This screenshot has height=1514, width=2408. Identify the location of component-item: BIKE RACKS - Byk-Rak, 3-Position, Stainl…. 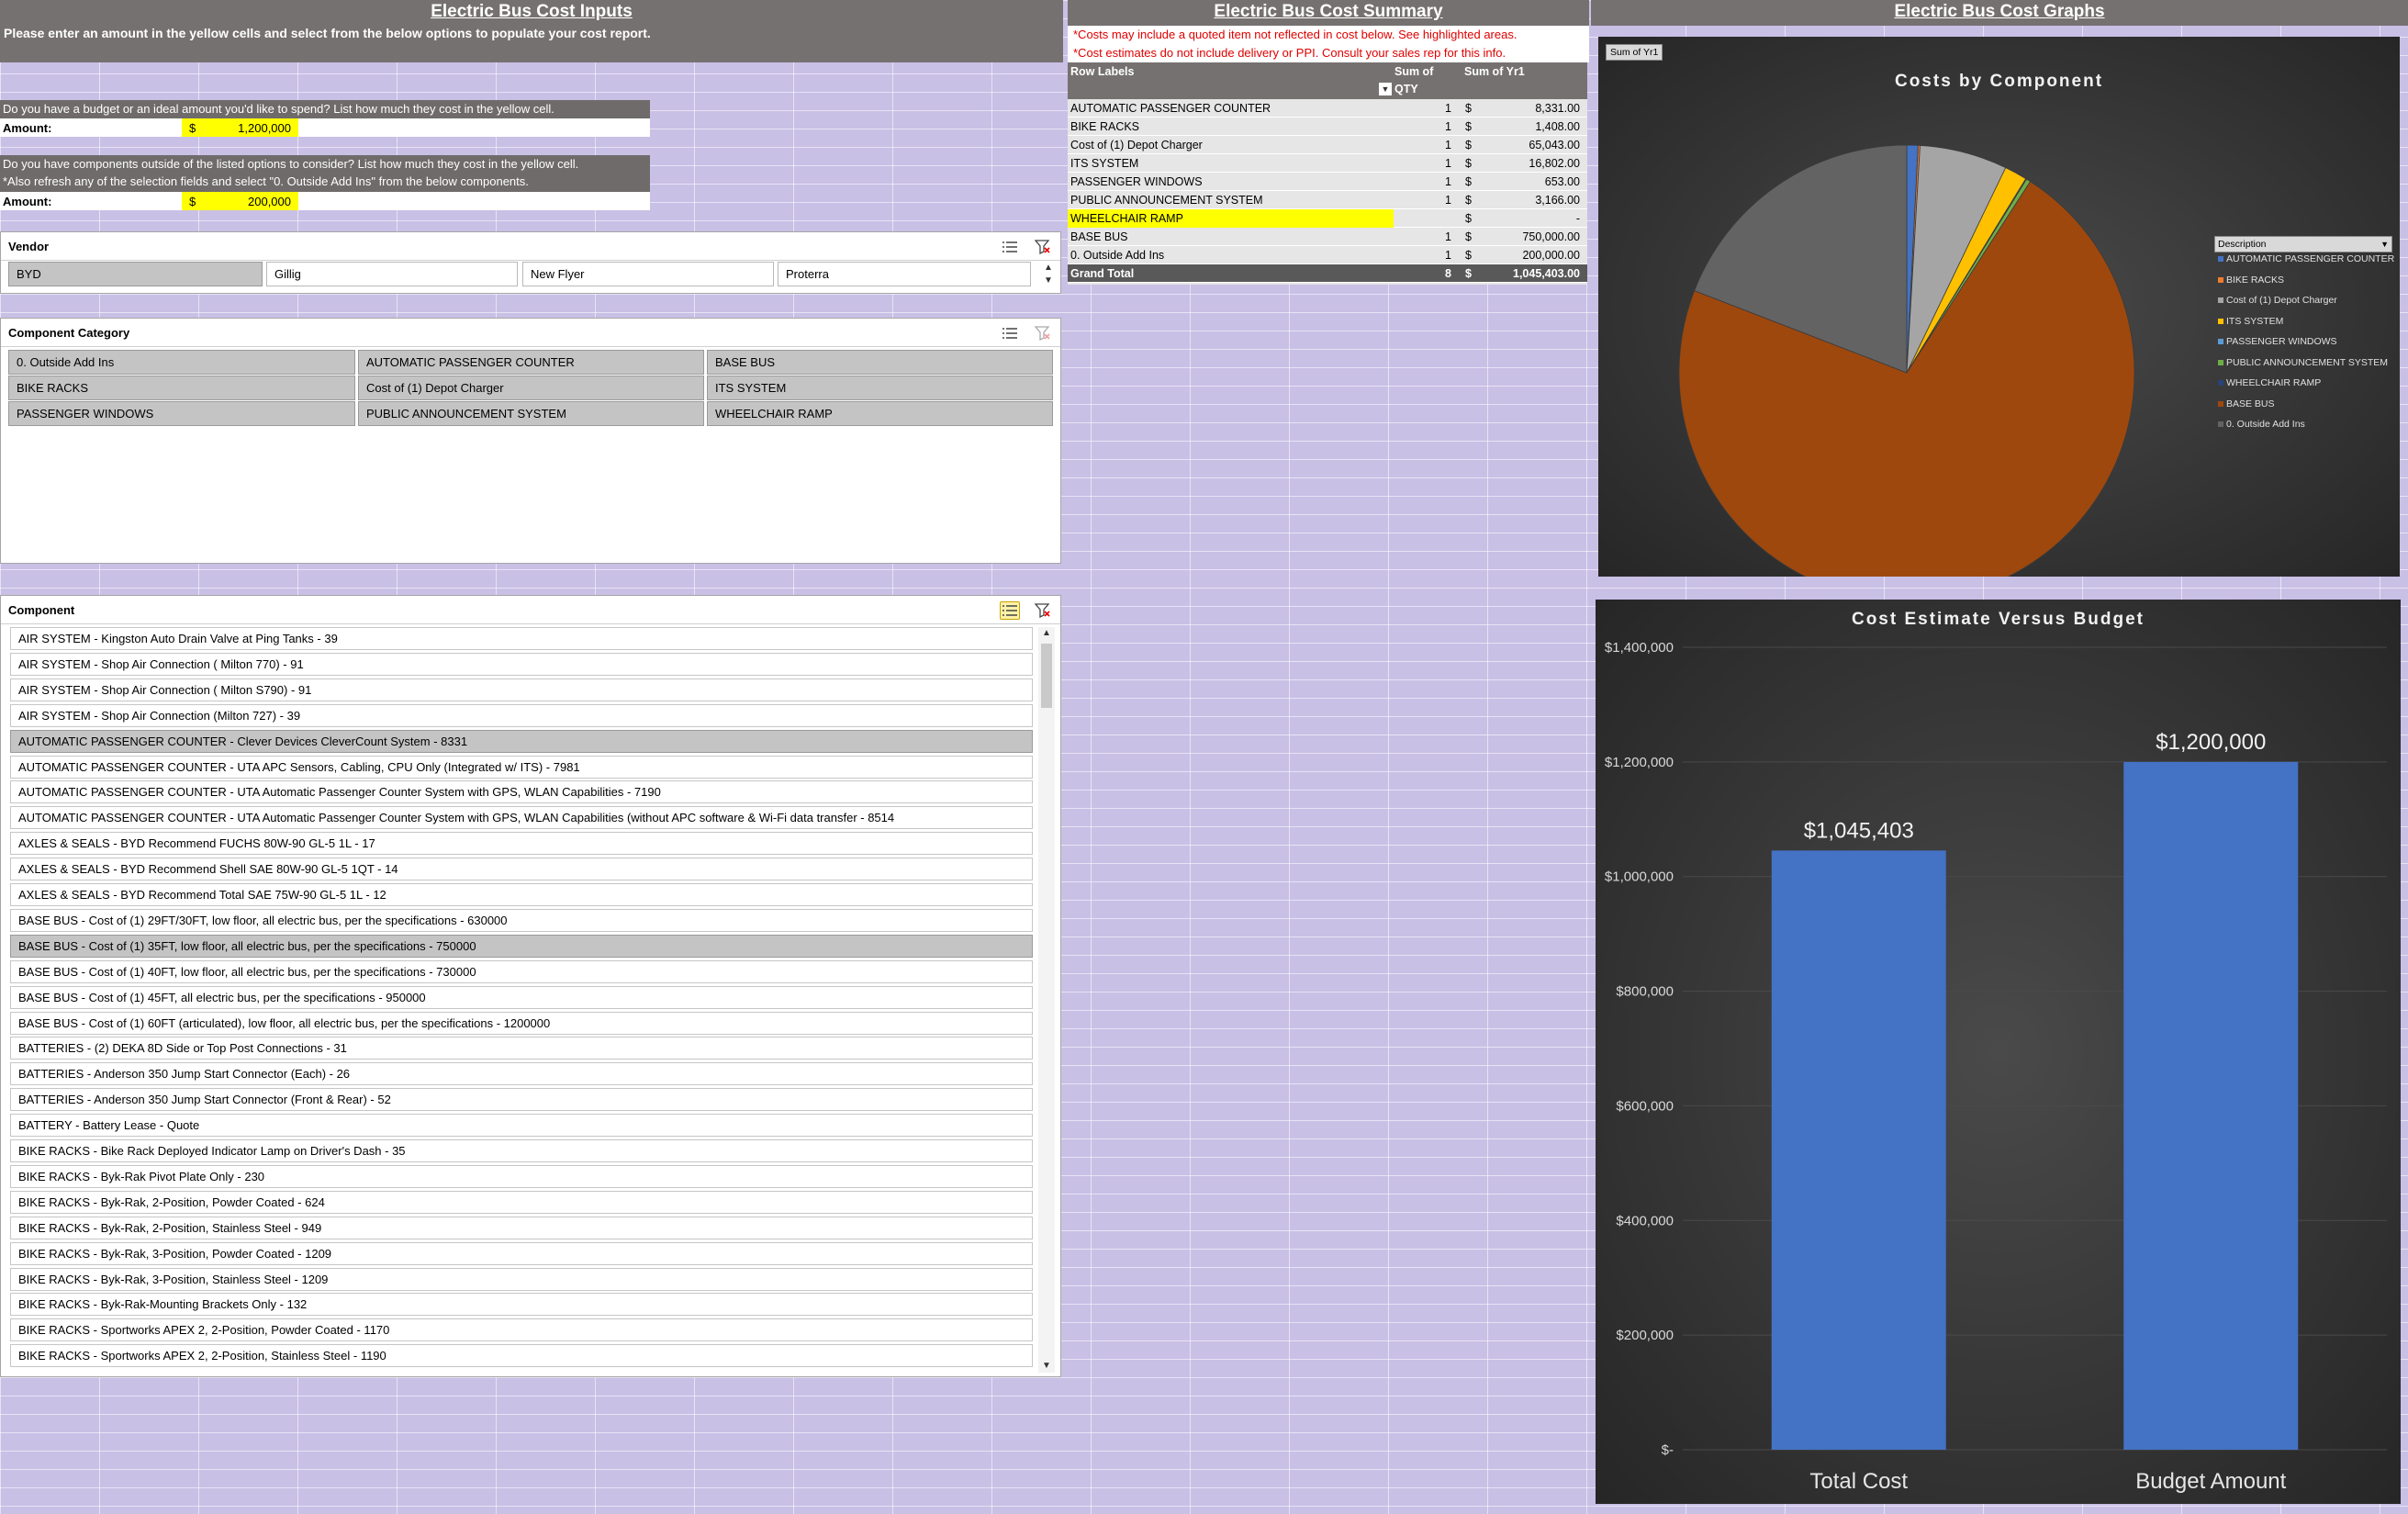
(521, 1279).